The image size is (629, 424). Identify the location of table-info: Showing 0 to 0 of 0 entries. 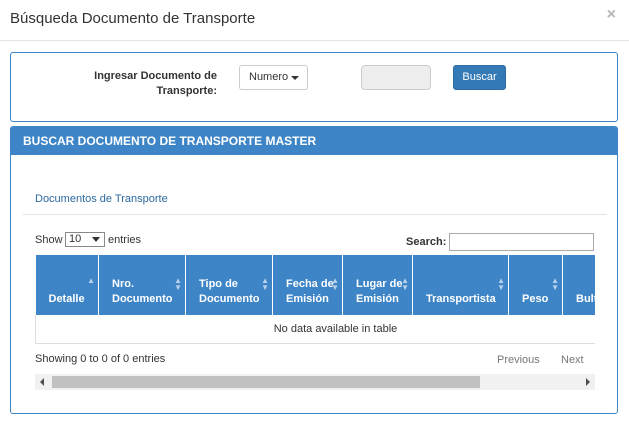
(100, 359).